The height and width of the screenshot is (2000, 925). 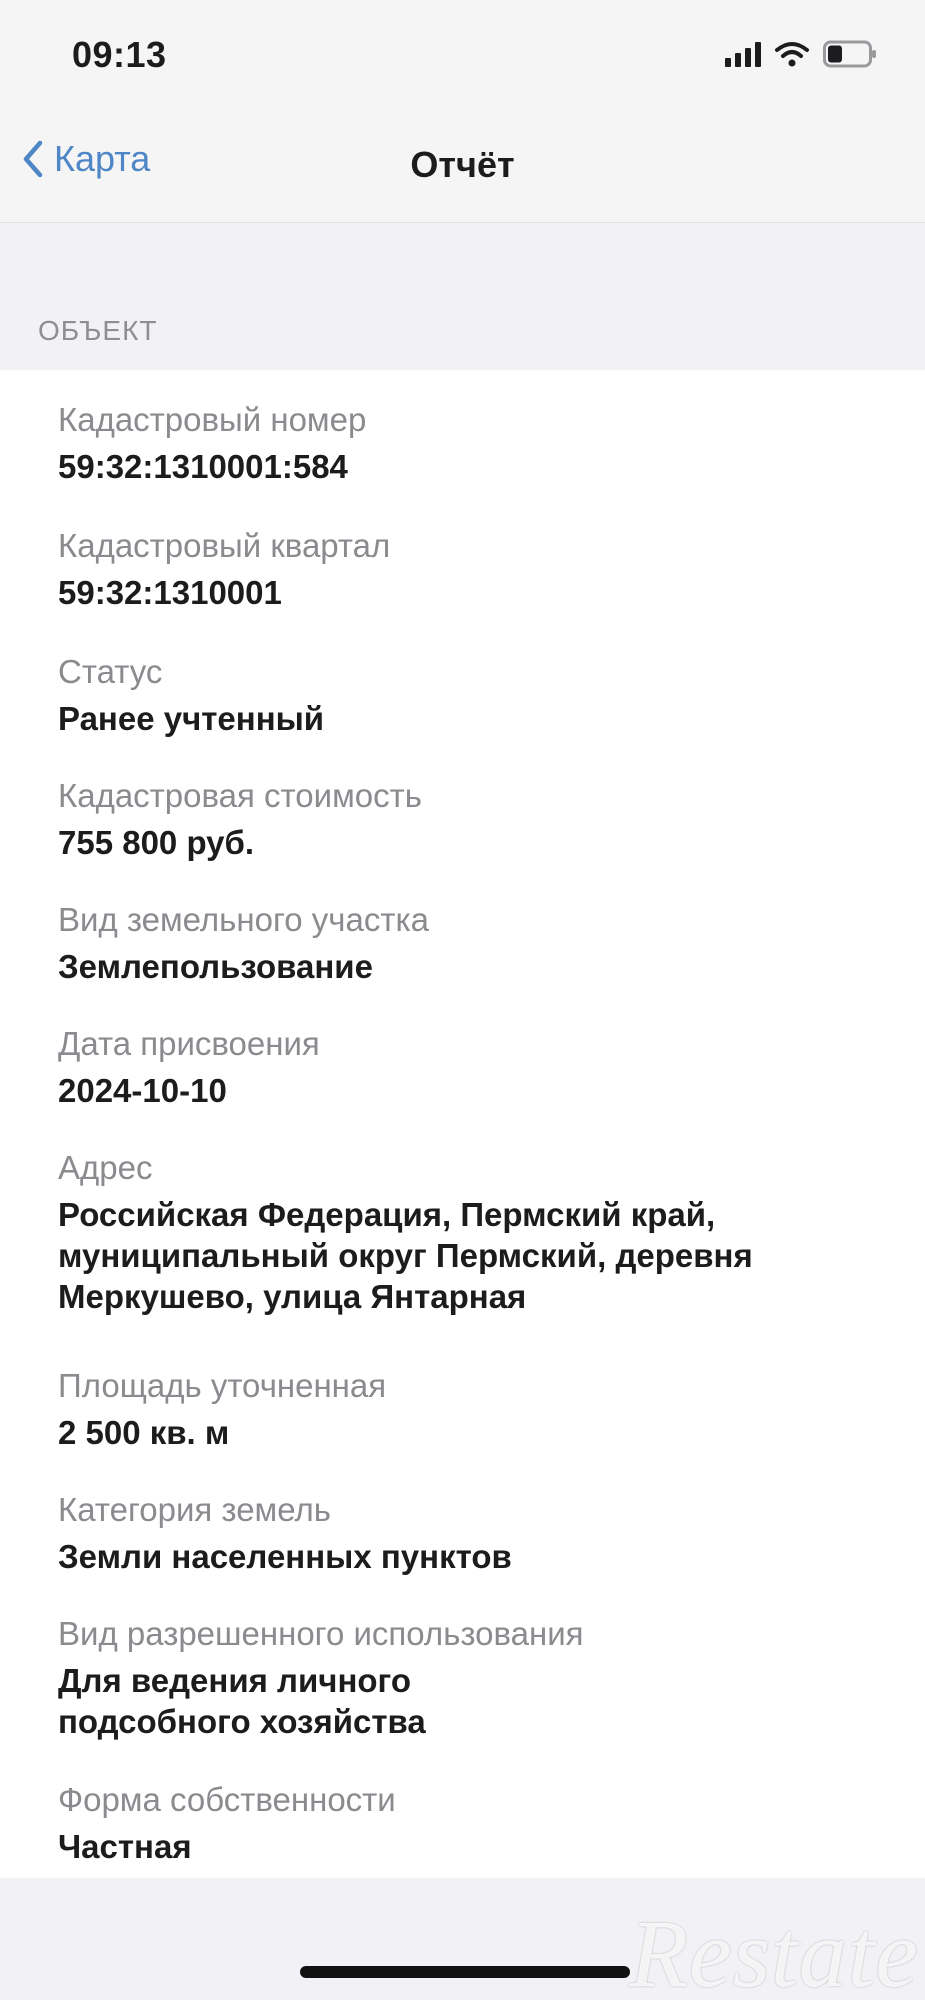 I want to click on field-label: Форма собственности, so click(x=227, y=1799).